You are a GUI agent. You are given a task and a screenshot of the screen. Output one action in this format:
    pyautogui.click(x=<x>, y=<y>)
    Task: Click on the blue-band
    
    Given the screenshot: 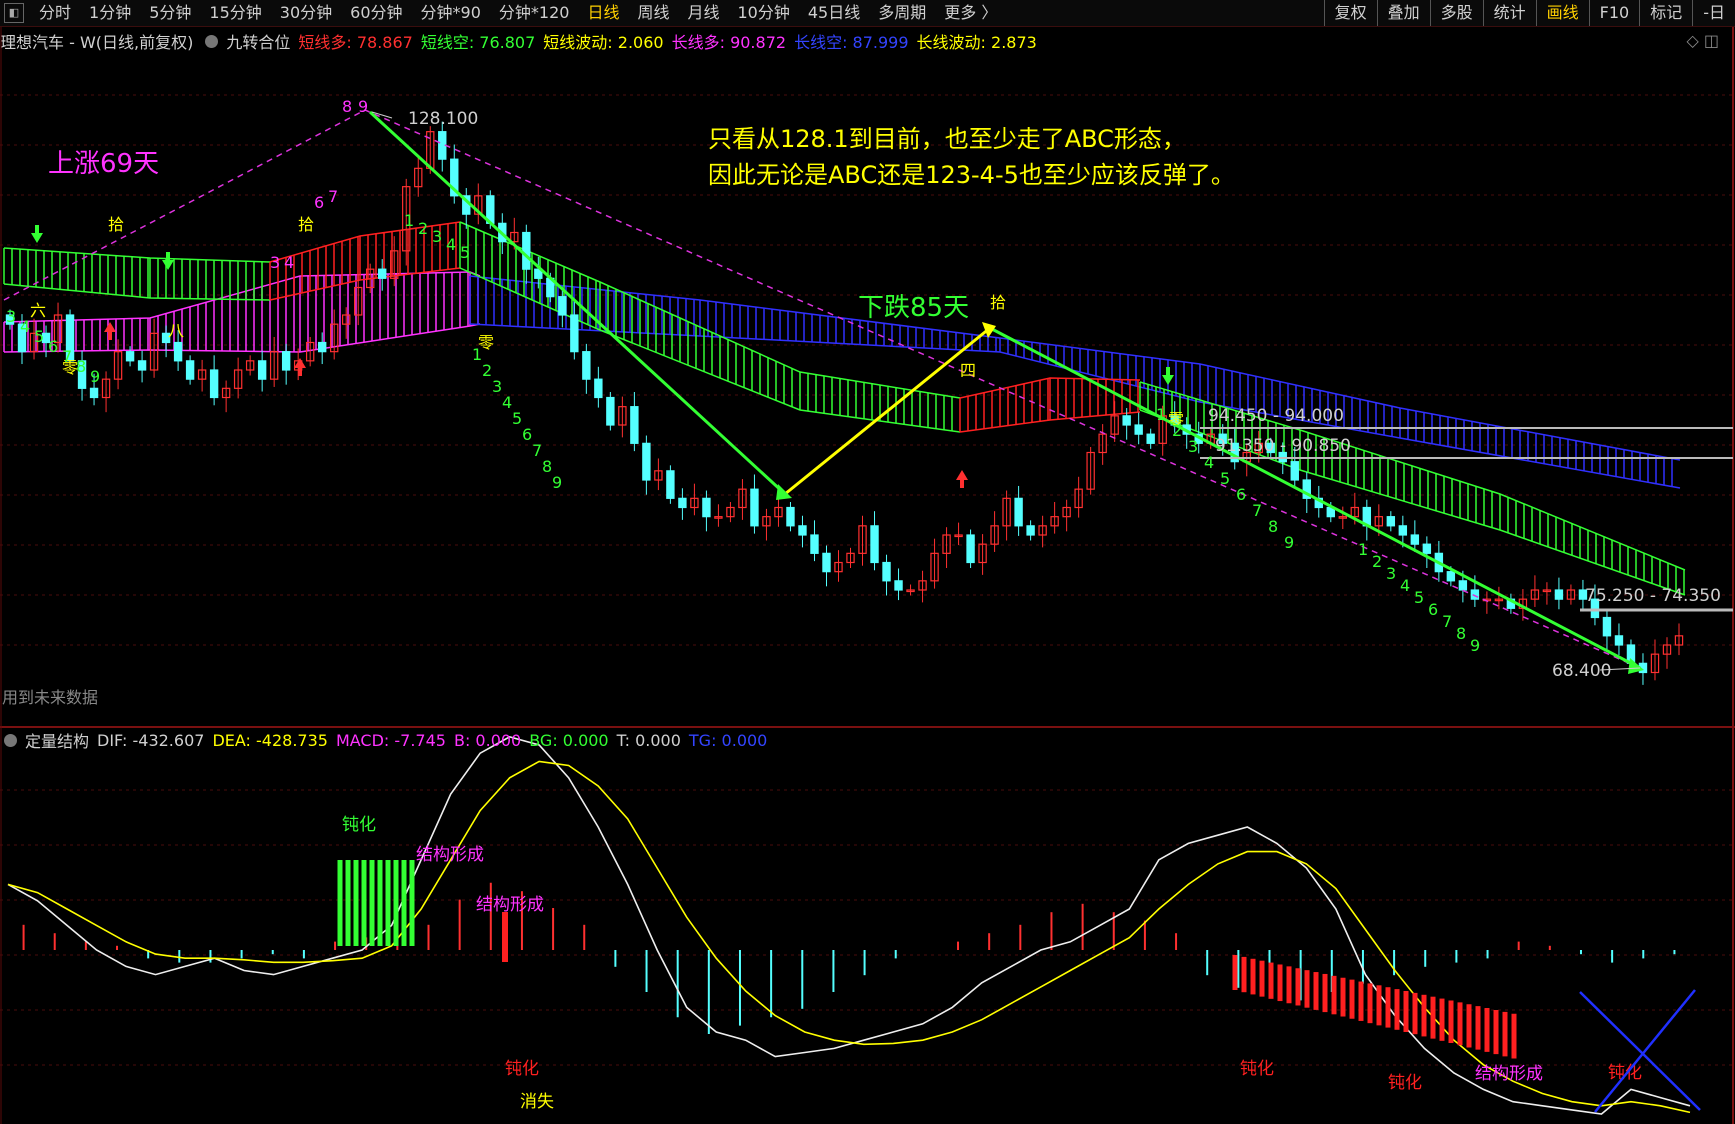 What is the action you would take?
    pyautogui.click(x=1075, y=382)
    